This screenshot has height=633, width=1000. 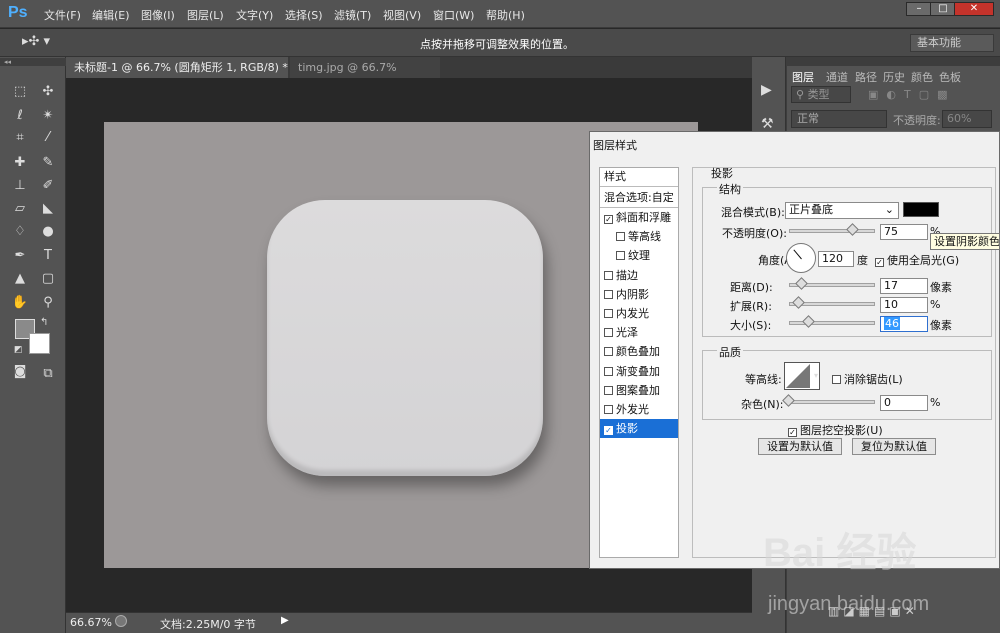 I want to click on menu-help: 帮助(H), so click(x=505, y=15).